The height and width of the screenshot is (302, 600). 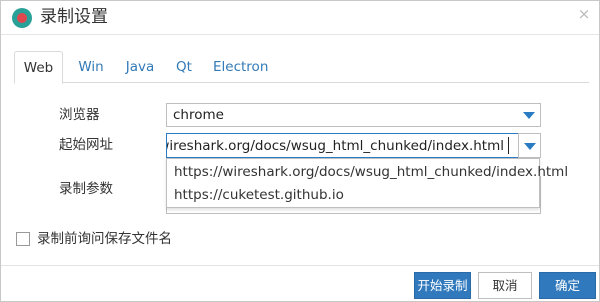 I want to click on tab-java: Java, so click(x=140, y=67).